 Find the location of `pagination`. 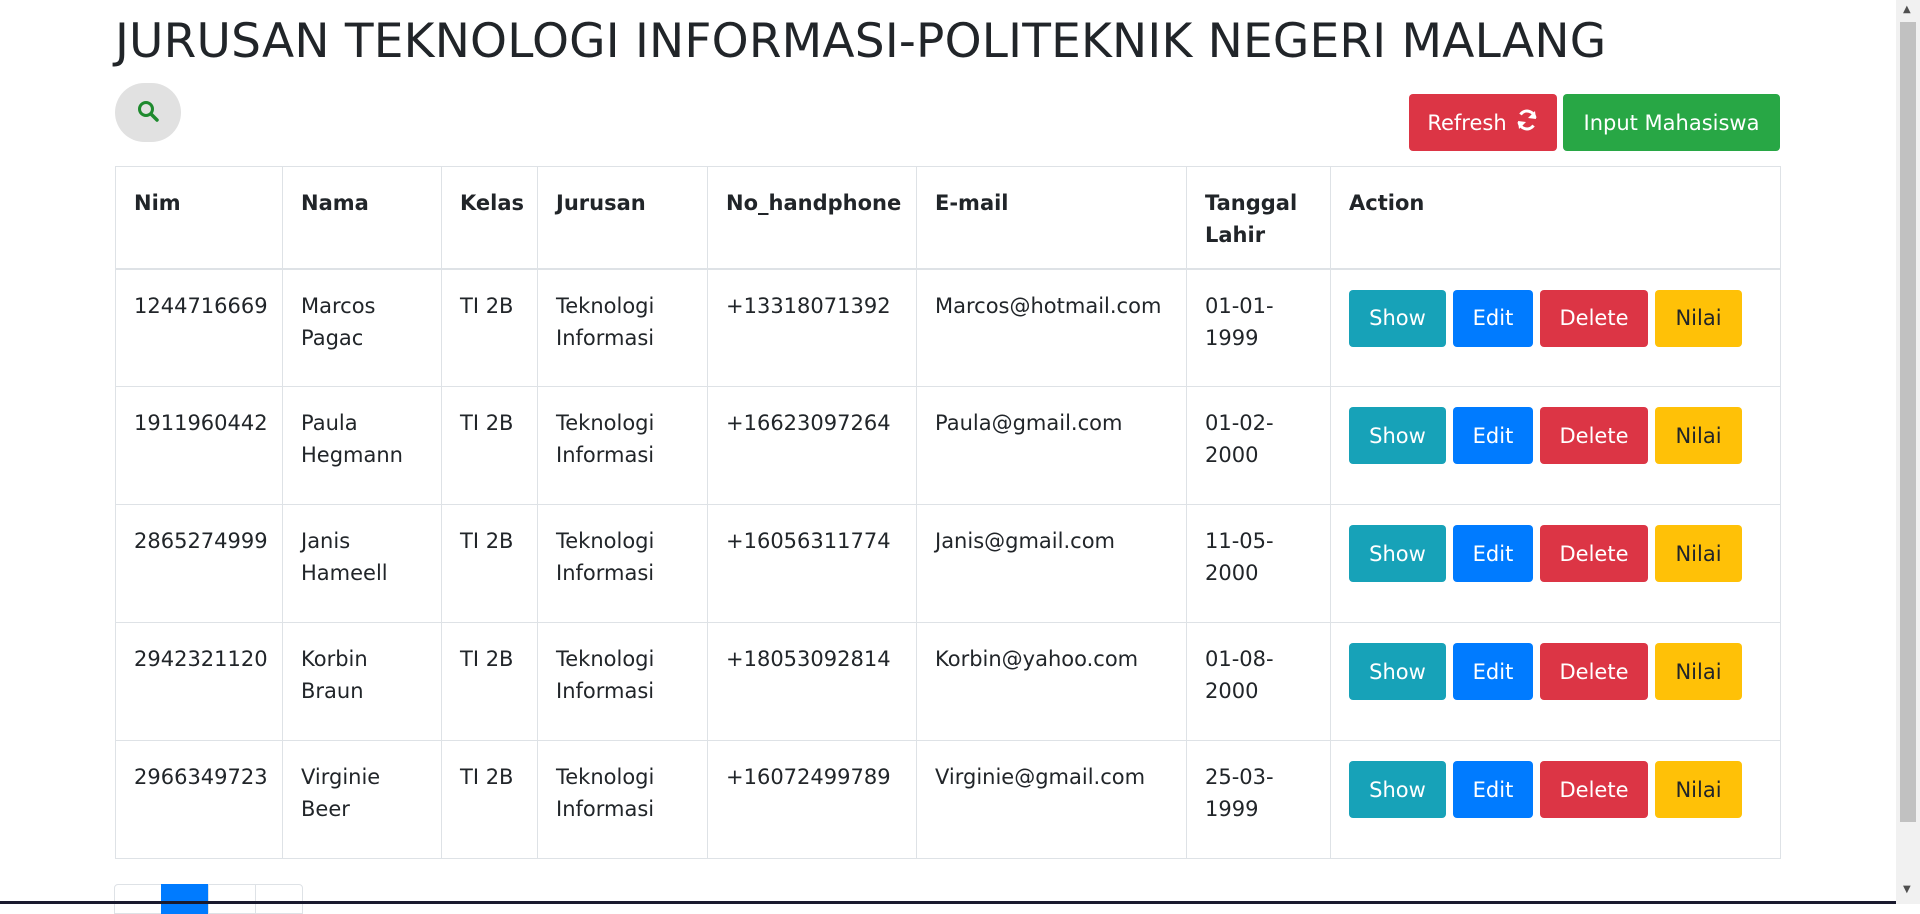

pagination is located at coordinates (208, 899).